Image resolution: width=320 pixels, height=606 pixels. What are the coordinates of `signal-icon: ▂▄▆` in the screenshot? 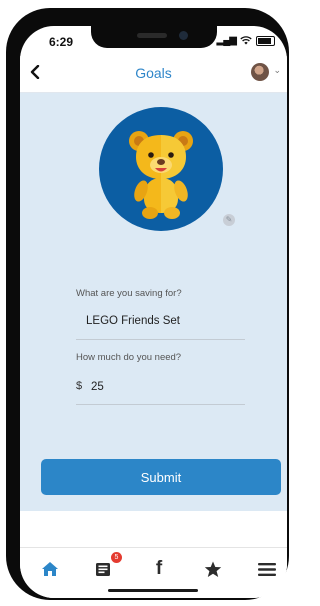 It's located at (226, 40).